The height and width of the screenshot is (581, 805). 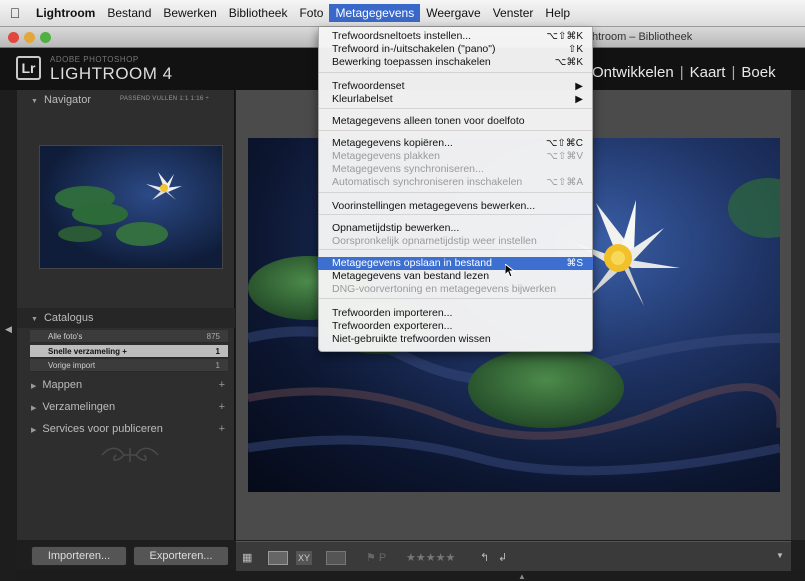 I want to click on mouse-cursor-icon, so click(x=510, y=271).